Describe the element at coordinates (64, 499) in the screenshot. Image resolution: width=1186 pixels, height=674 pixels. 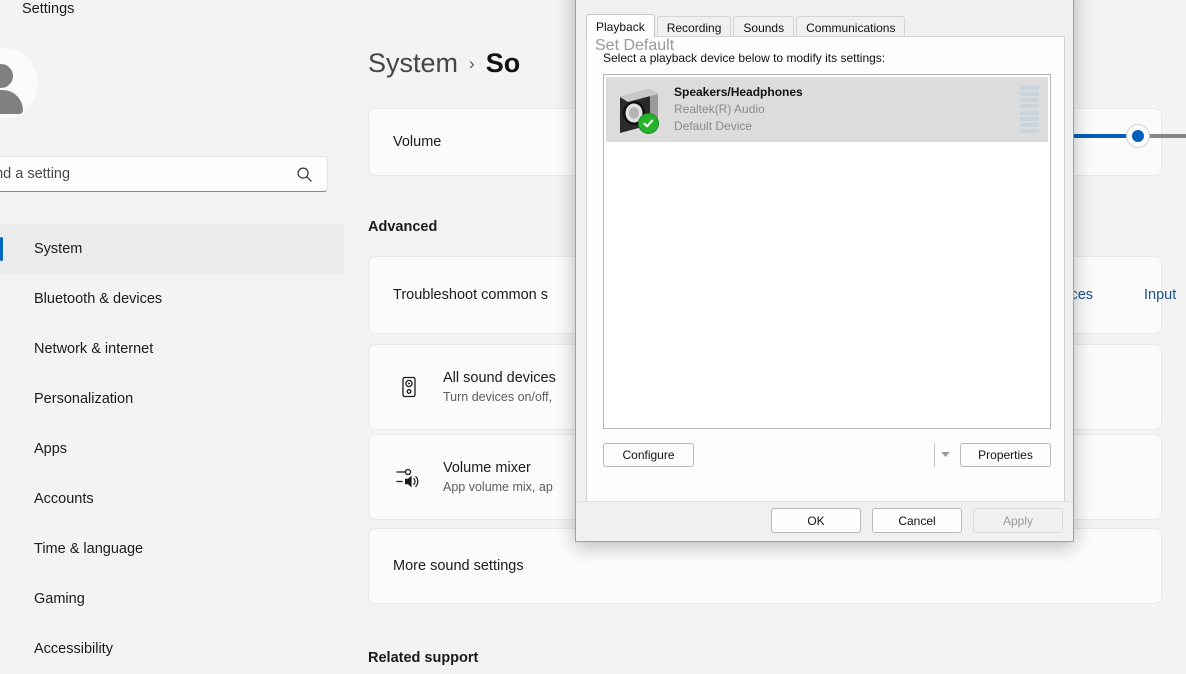
I see `sidebar-item-label: Accounts` at that location.